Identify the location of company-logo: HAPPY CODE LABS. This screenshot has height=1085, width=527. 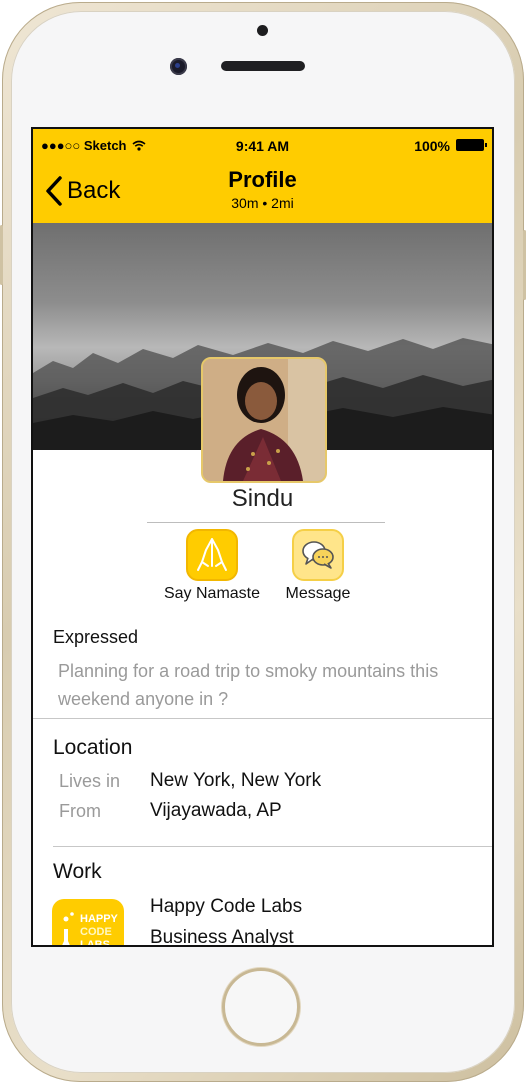
(88, 923).